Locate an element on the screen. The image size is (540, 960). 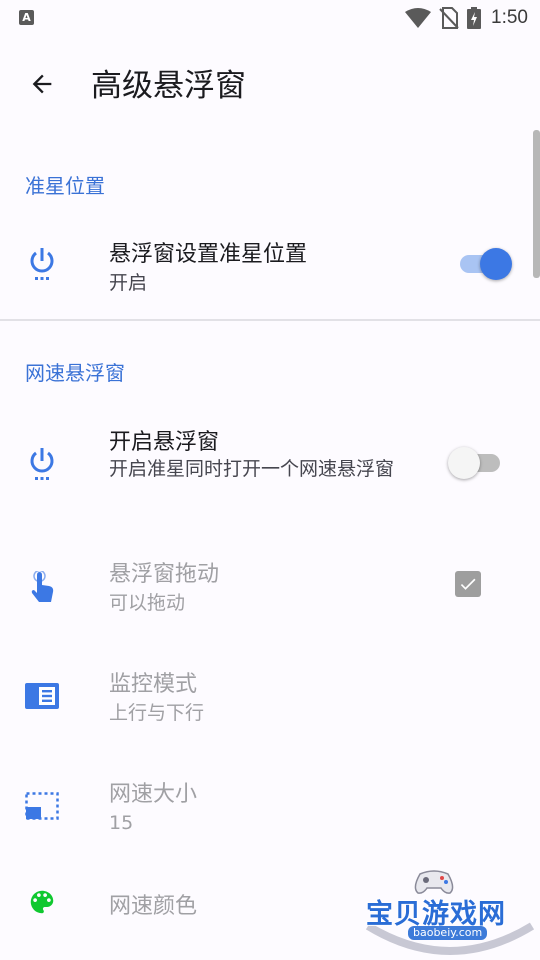
arrow-back-icon is located at coordinates (42, 84).